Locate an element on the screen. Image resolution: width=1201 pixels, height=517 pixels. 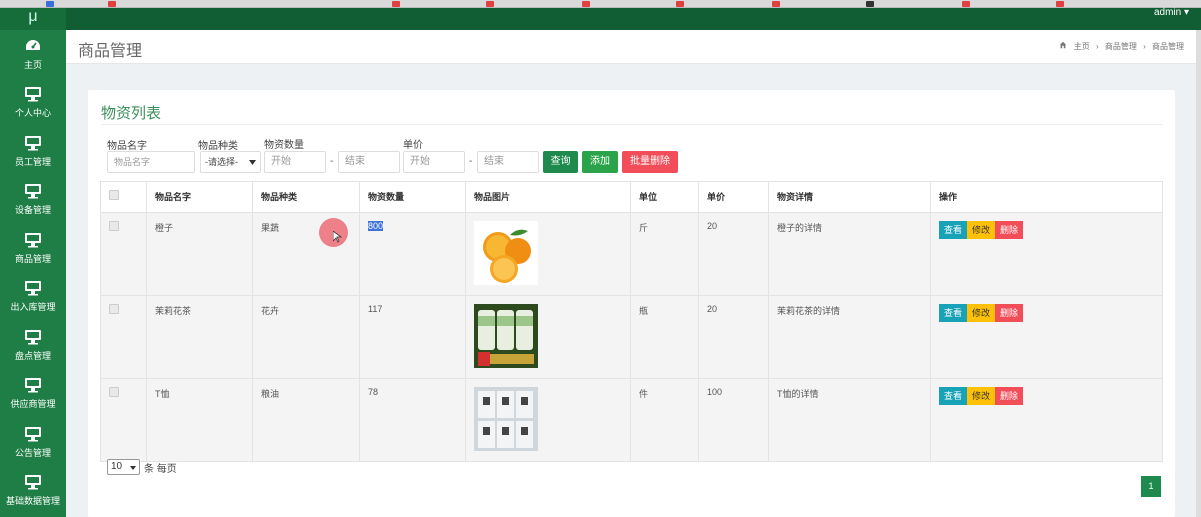
sidebar-item: 商品管理 is located at coordinates (33, 248).